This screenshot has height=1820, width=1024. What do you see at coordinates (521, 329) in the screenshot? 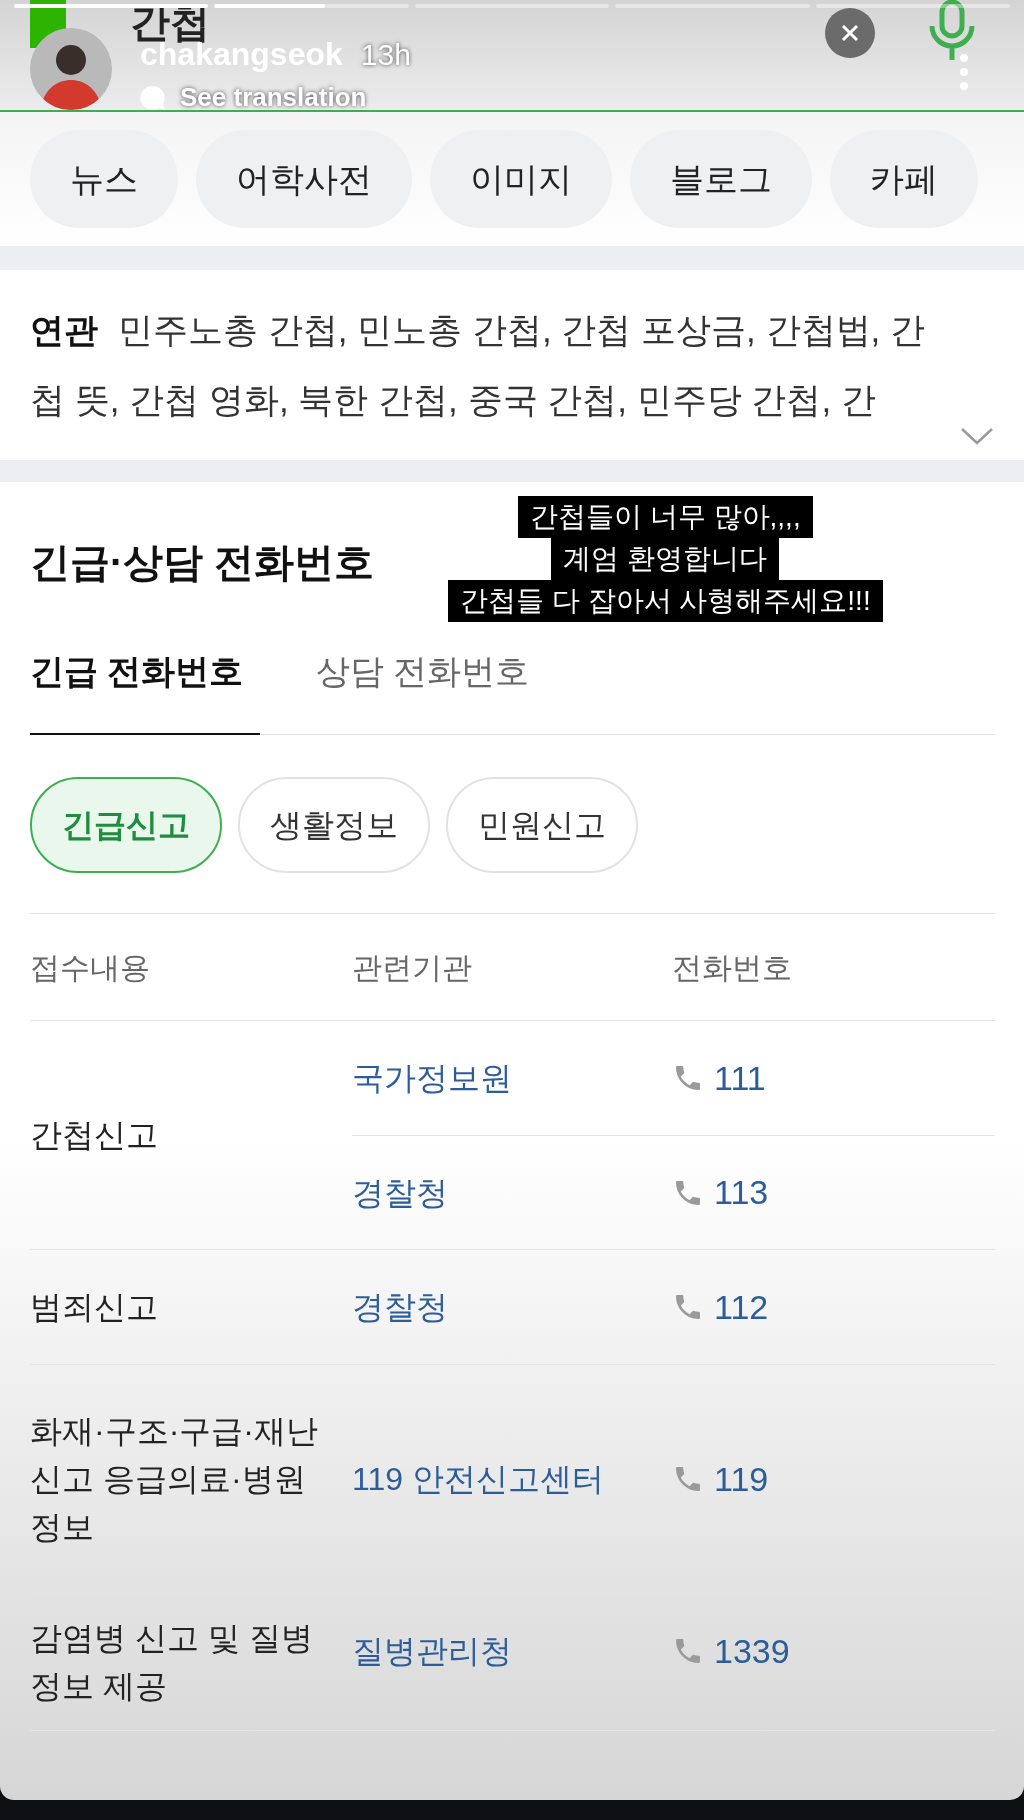
I see `related-searches-text: 민주노총 간첩, 민노총 간첩, 간첩 포상금, 간첩법, 간` at bounding box center [521, 329].